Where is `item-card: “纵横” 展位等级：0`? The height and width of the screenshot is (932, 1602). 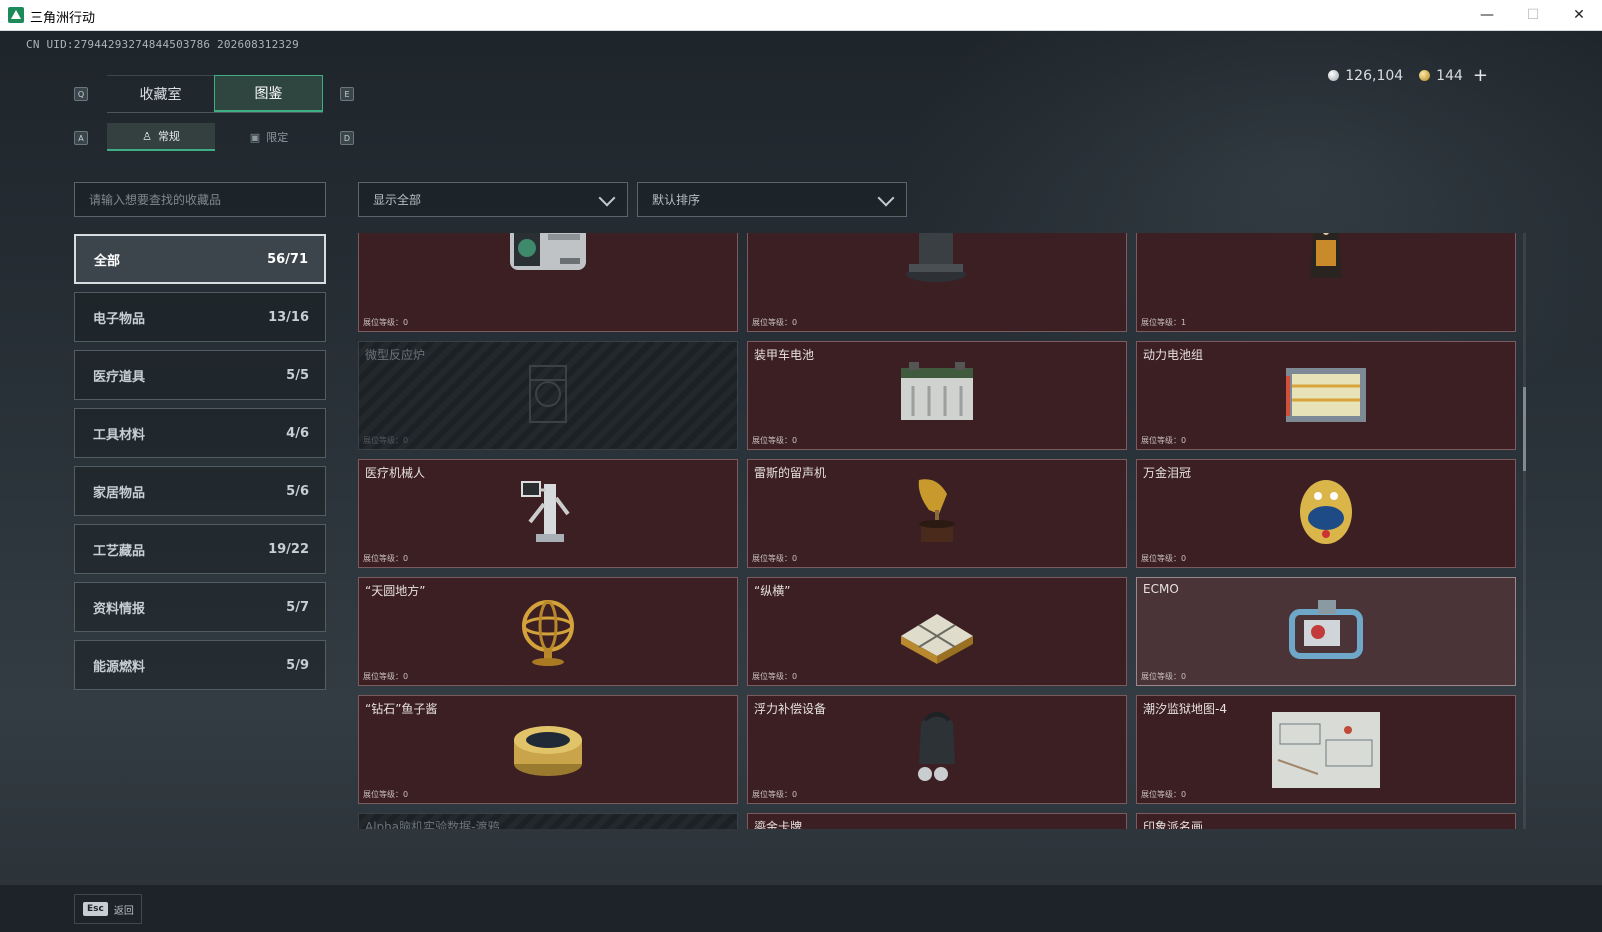 item-card: “纵横” 展位等级：0 is located at coordinates (937, 631).